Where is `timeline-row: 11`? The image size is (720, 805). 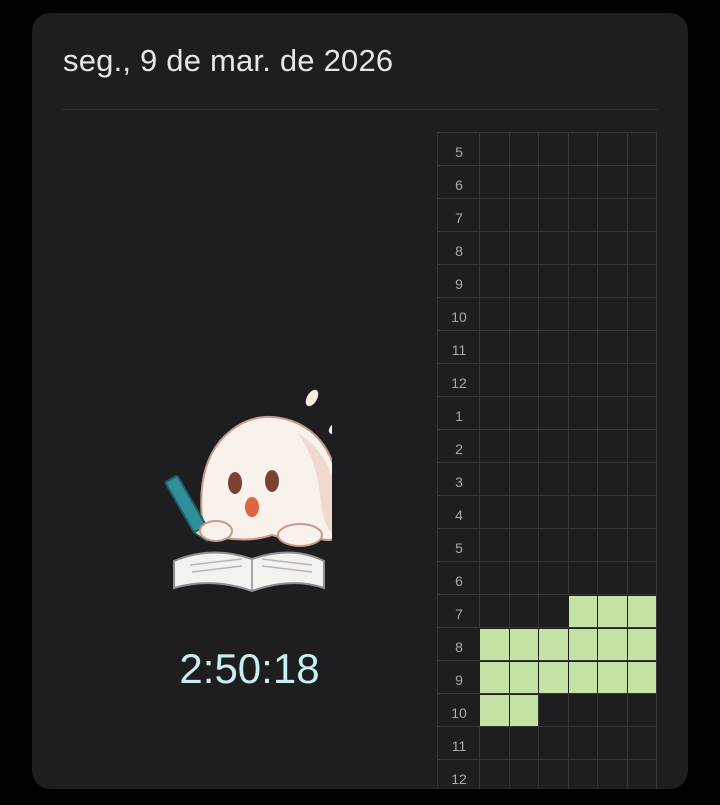 timeline-row: 11 is located at coordinates (547, 742).